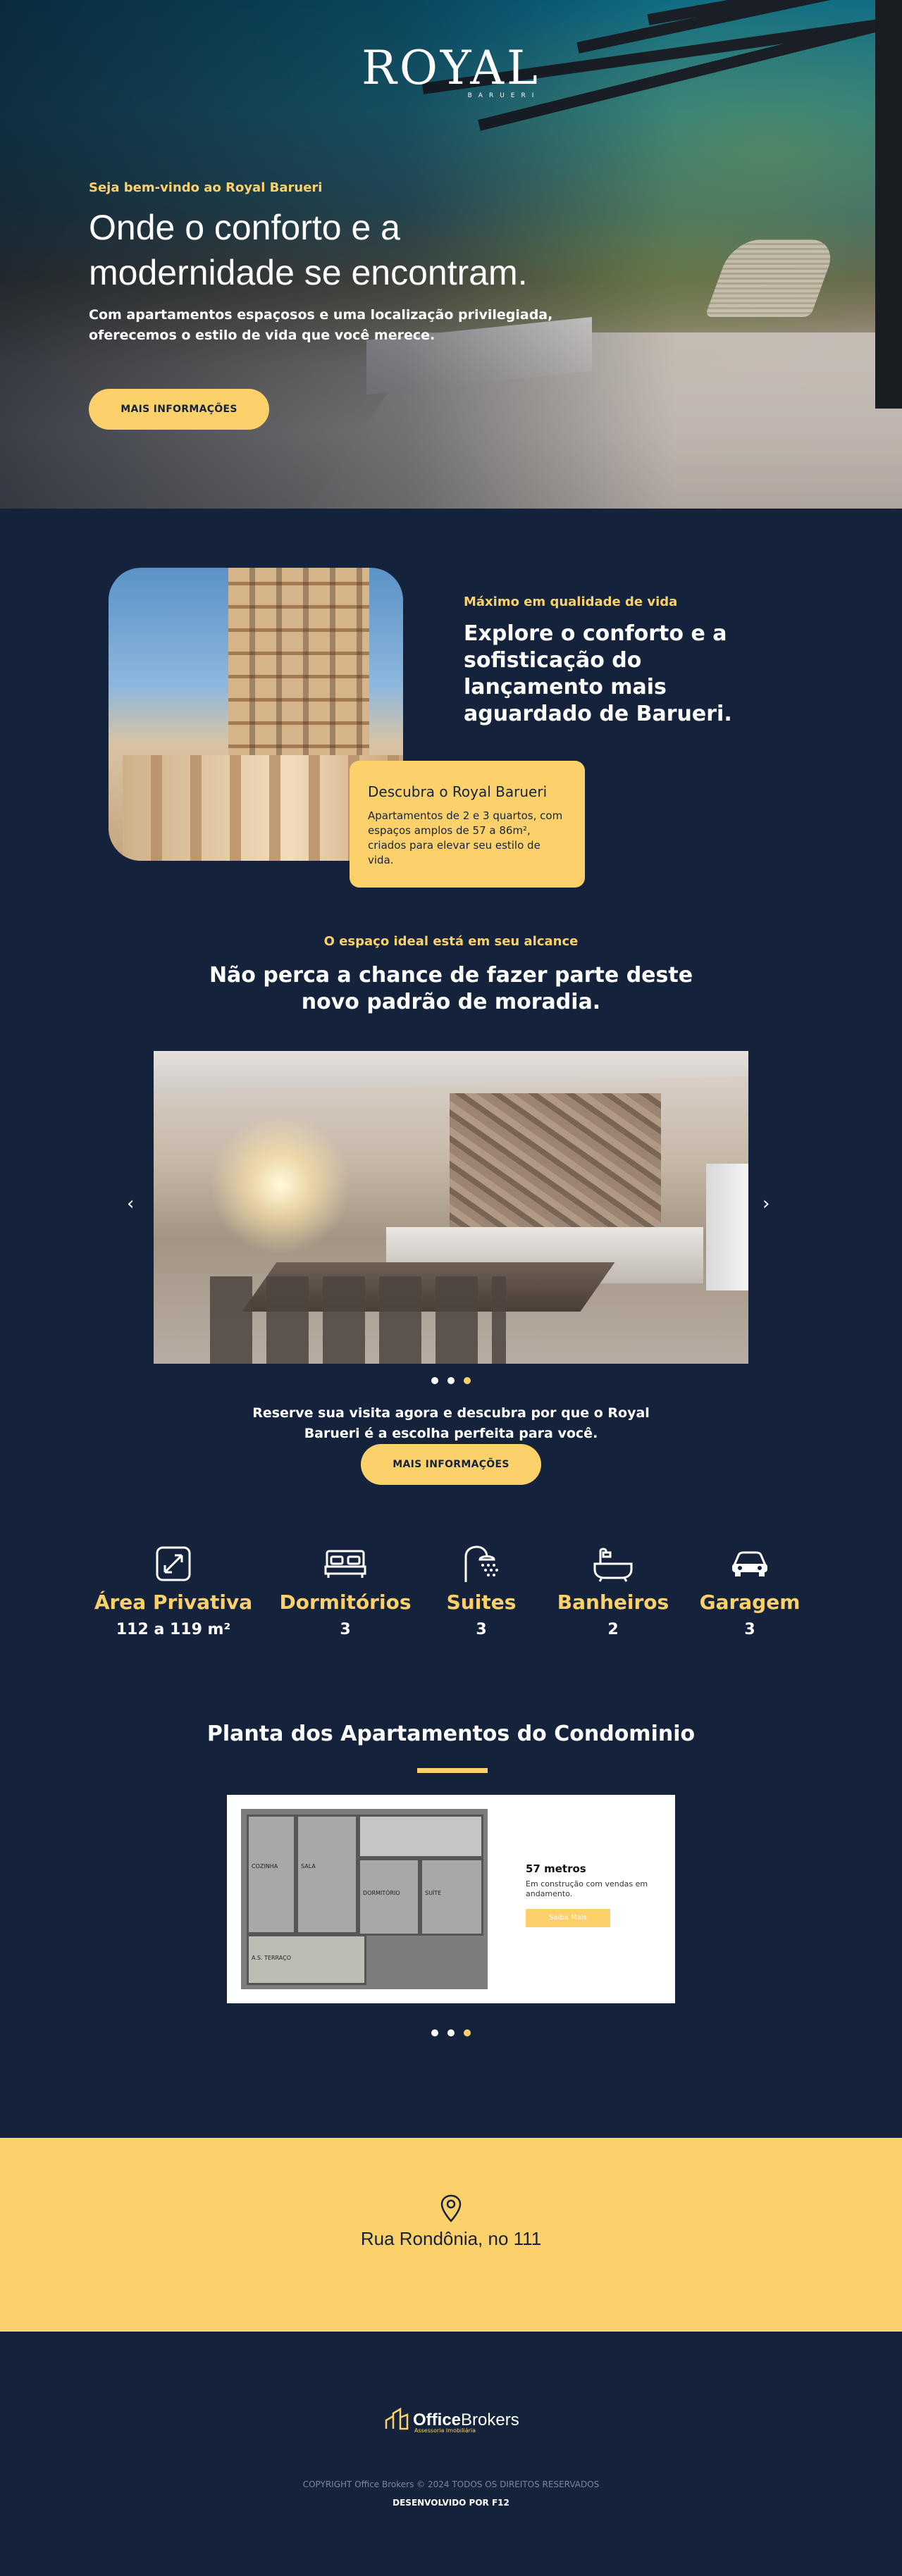  I want to click on map-pin-icon, so click(451, 2209).